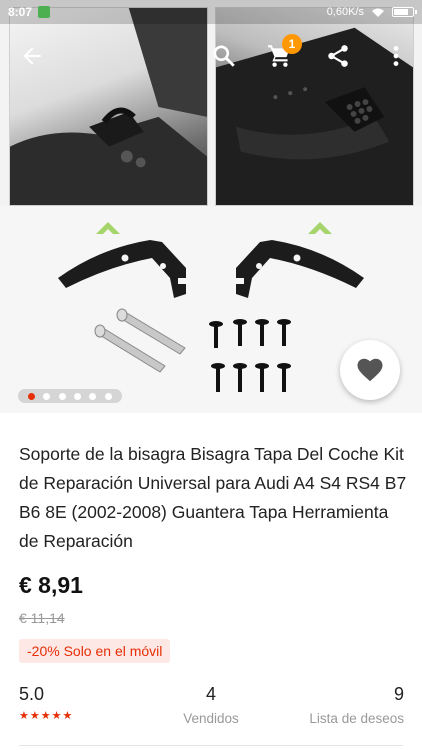 This screenshot has height=750, width=422. What do you see at coordinates (95, 651) in the screenshot?
I see `promo-badge: -20% Solo en el móvil` at bounding box center [95, 651].